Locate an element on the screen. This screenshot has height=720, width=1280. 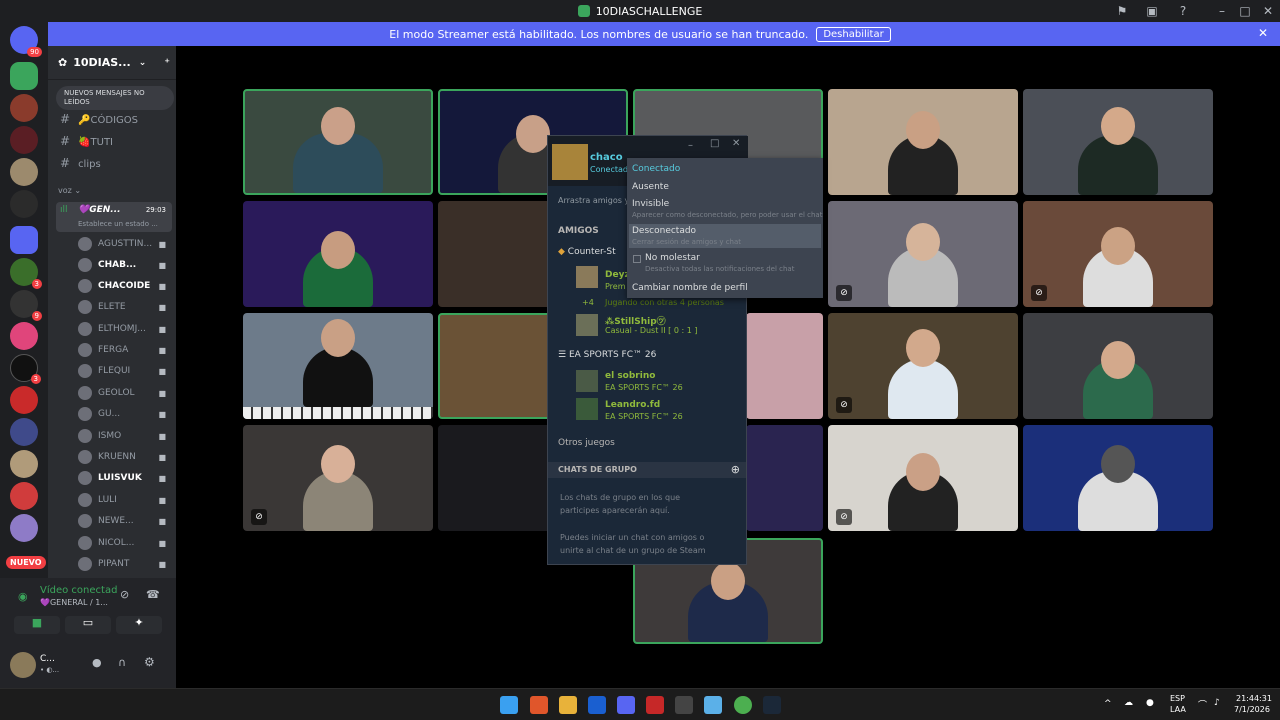
server-folder is located at coordinates (24, 240).